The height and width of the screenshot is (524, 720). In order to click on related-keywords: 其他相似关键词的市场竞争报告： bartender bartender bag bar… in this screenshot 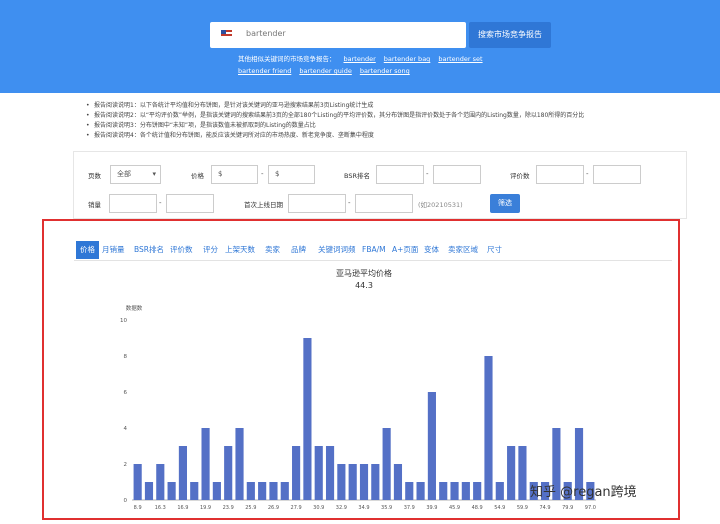, I will do `click(378, 65)`.